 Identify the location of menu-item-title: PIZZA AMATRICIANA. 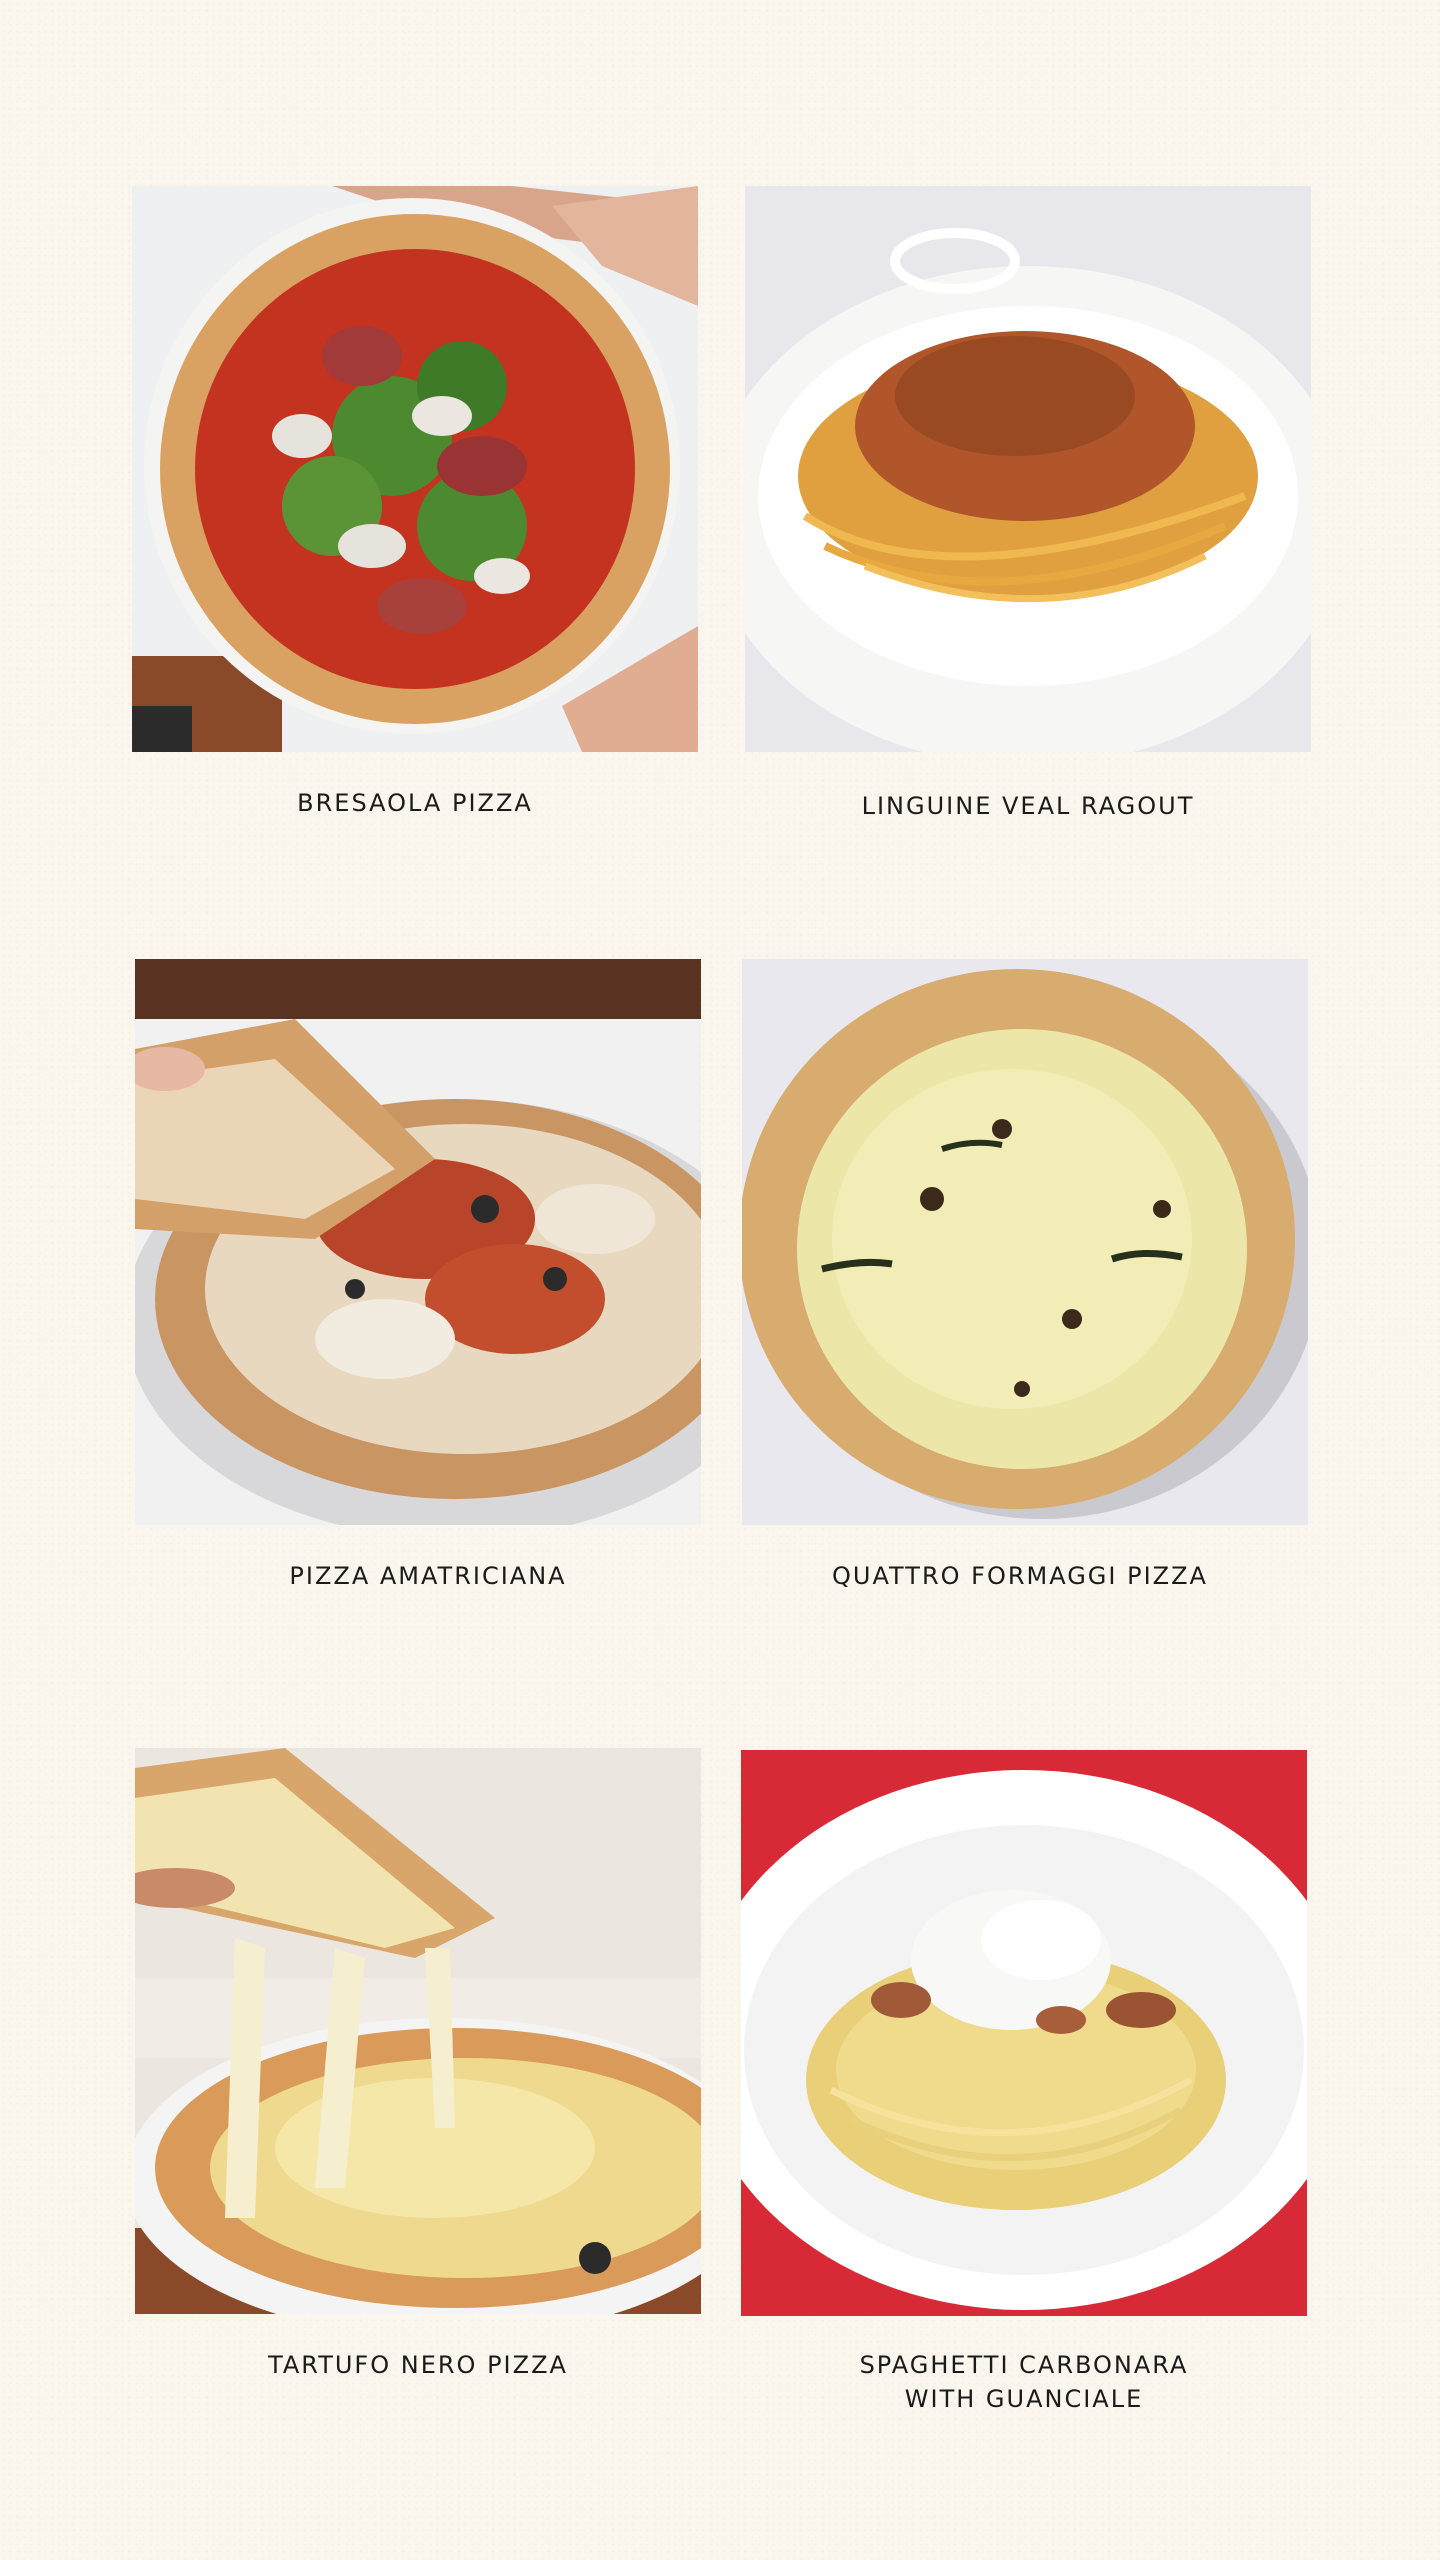
(428, 1576).